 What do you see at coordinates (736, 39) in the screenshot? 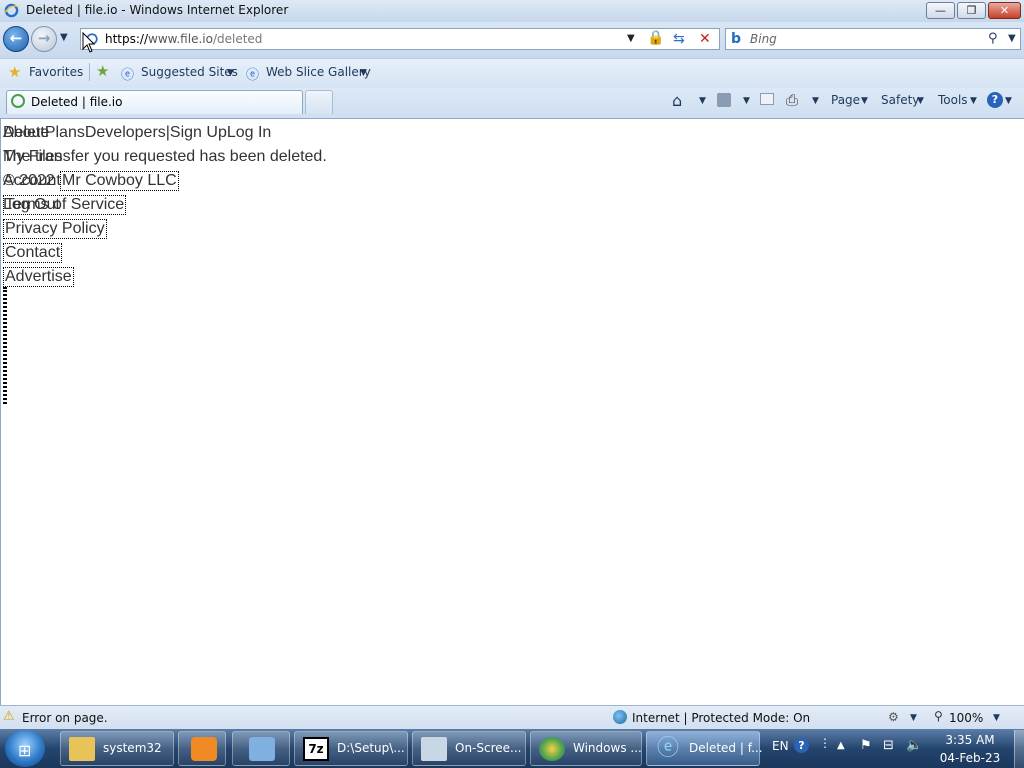
I see `bing-logo-icon: b` at bounding box center [736, 39].